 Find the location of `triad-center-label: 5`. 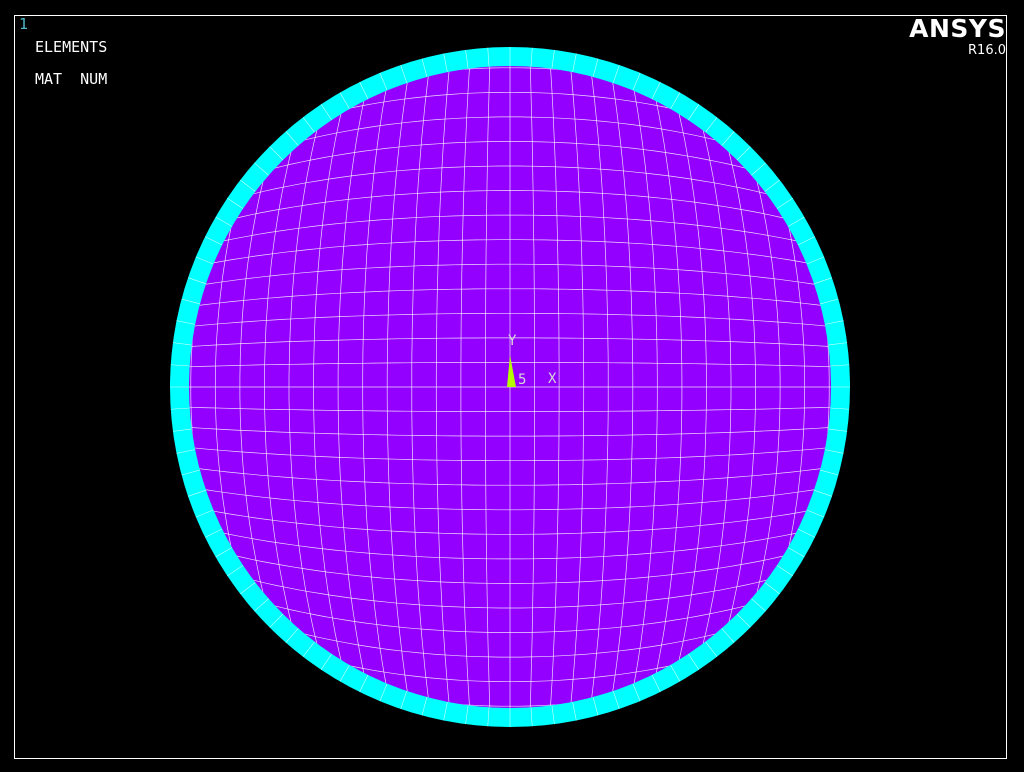

triad-center-label: 5 is located at coordinates (522, 380).